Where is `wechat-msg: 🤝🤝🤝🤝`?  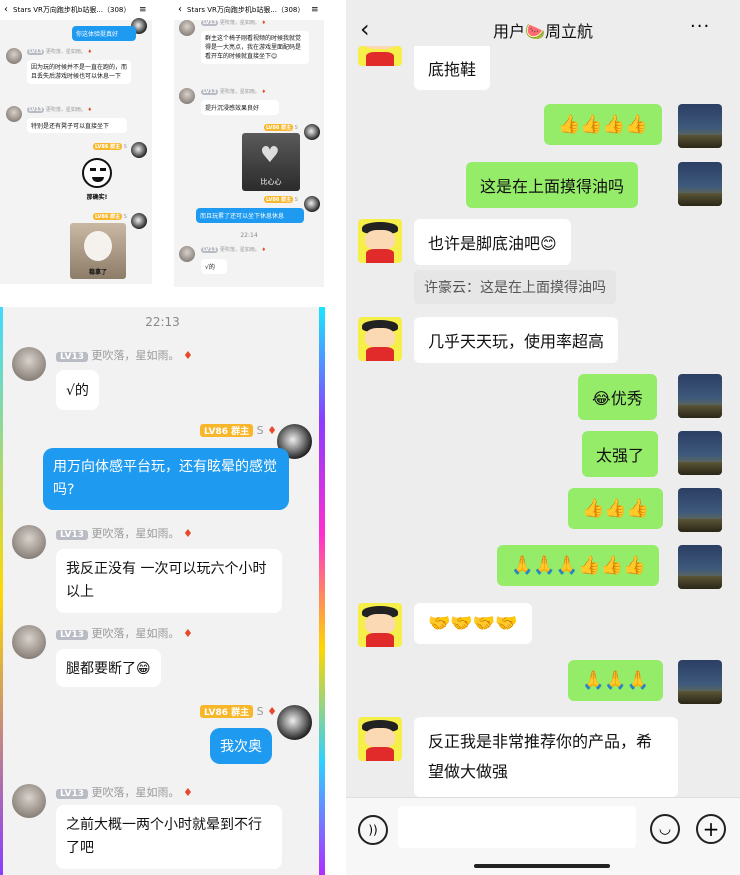 wechat-msg: 🤝🤝🤝🤝 is located at coordinates (473, 623).